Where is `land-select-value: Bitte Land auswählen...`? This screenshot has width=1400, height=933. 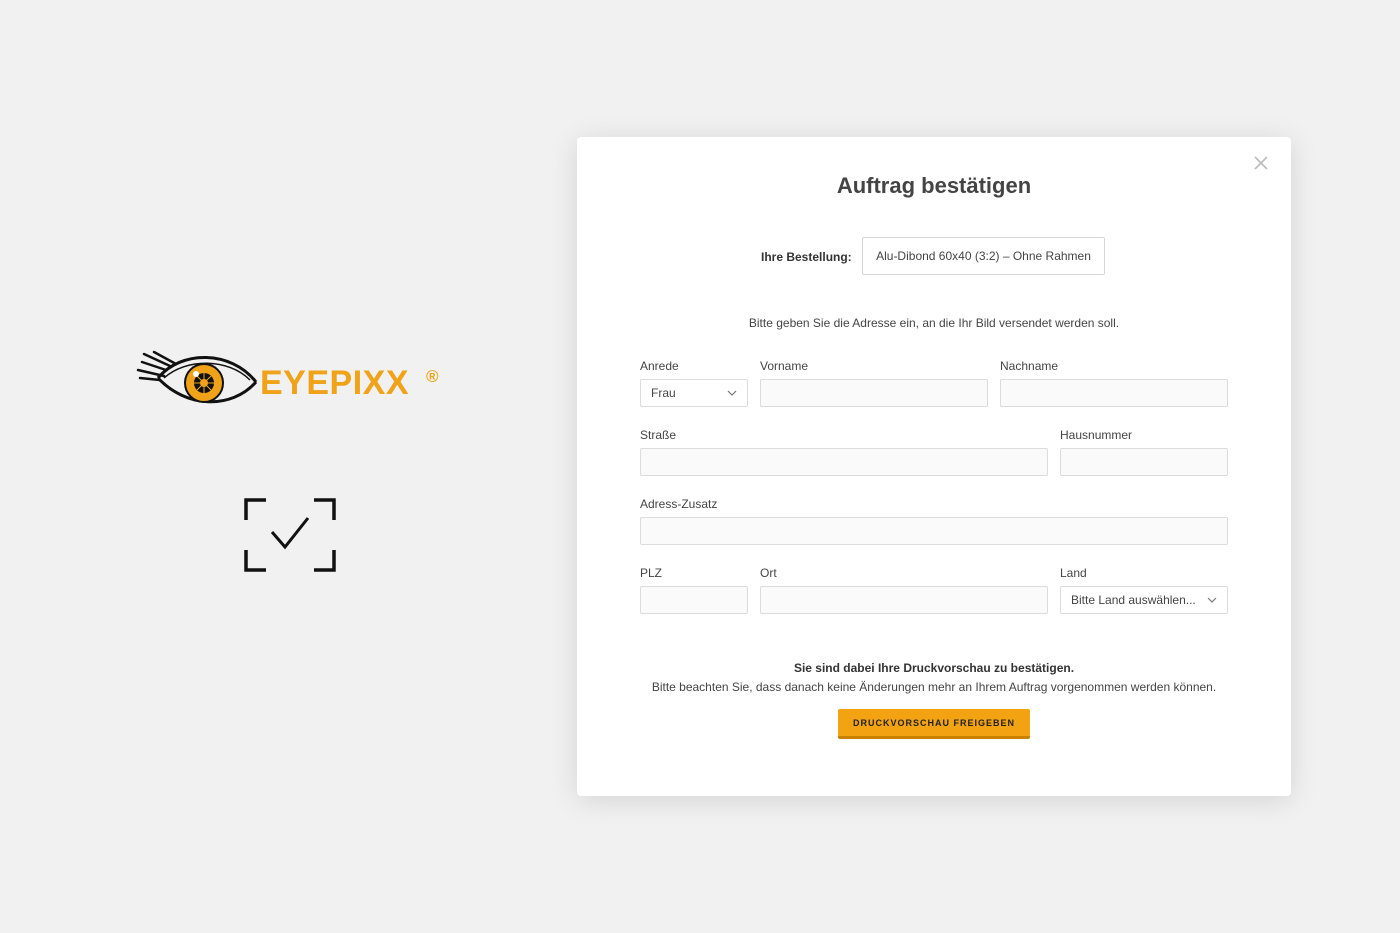
land-select-value: Bitte Land auswählen... is located at coordinates (1133, 600).